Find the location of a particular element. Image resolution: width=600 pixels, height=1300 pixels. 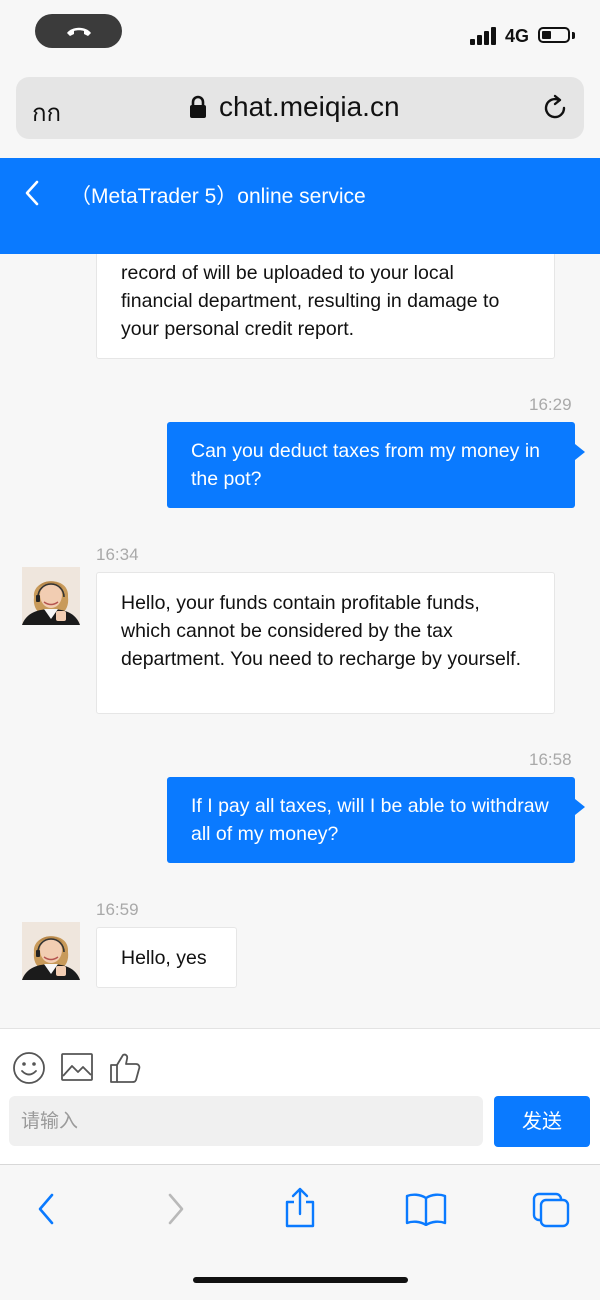

address-bar: กก chat.meiqia.cn is located at coordinates (300, 108).